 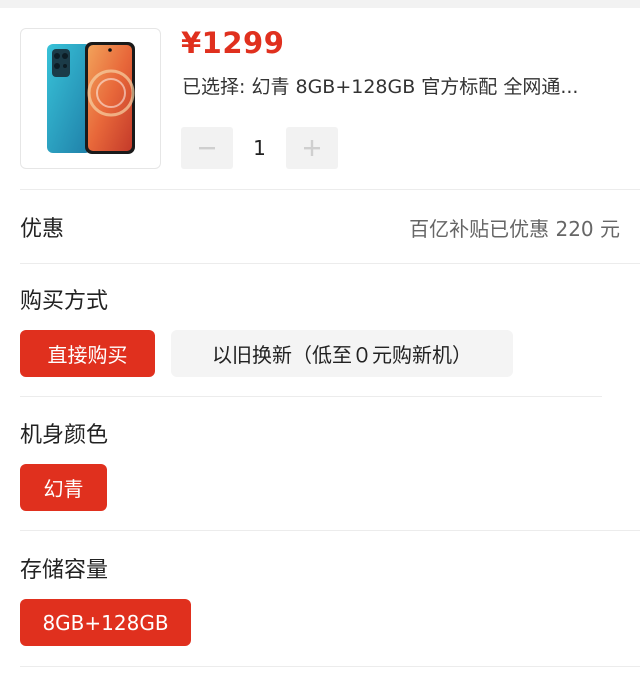 I want to click on promo-label: 优惠, so click(x=42, y=229).